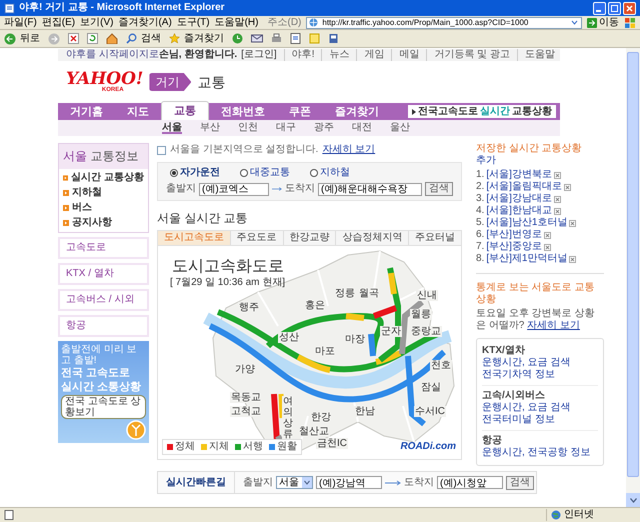 This screenshot has width=640, height=522. I want to click on scrollbar, so click(633, 277).